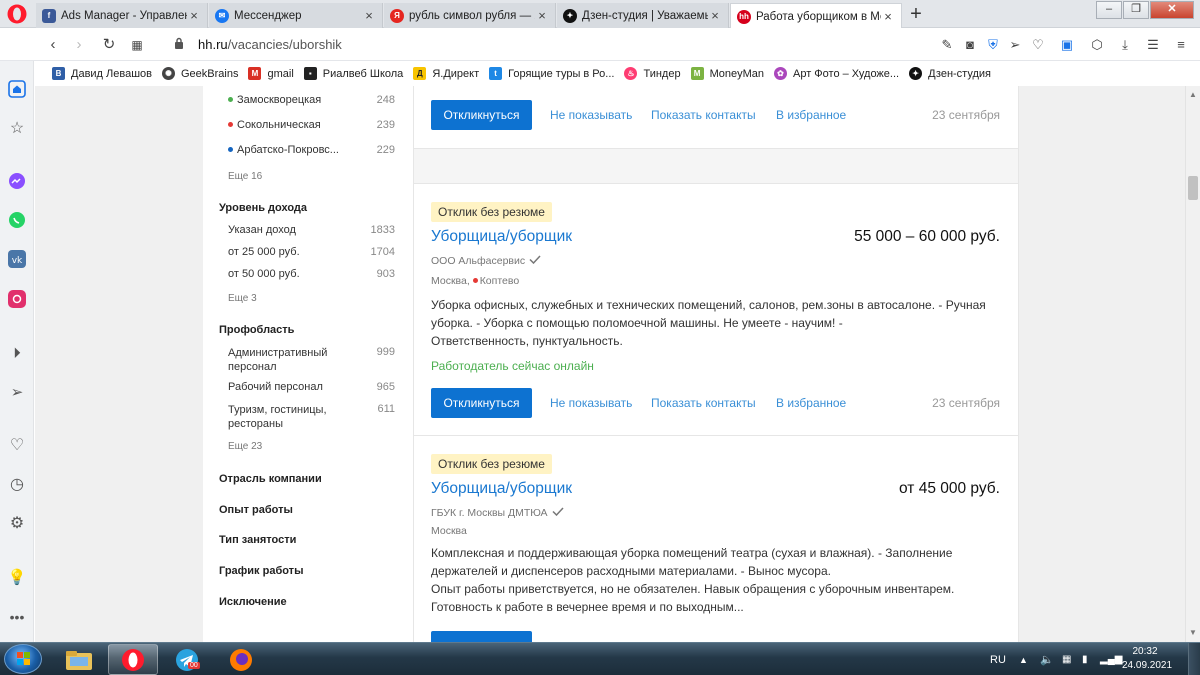 This screenshot has width=1200, height=675. I want to click on firefox-taskbar-icon, so click(241, 659).